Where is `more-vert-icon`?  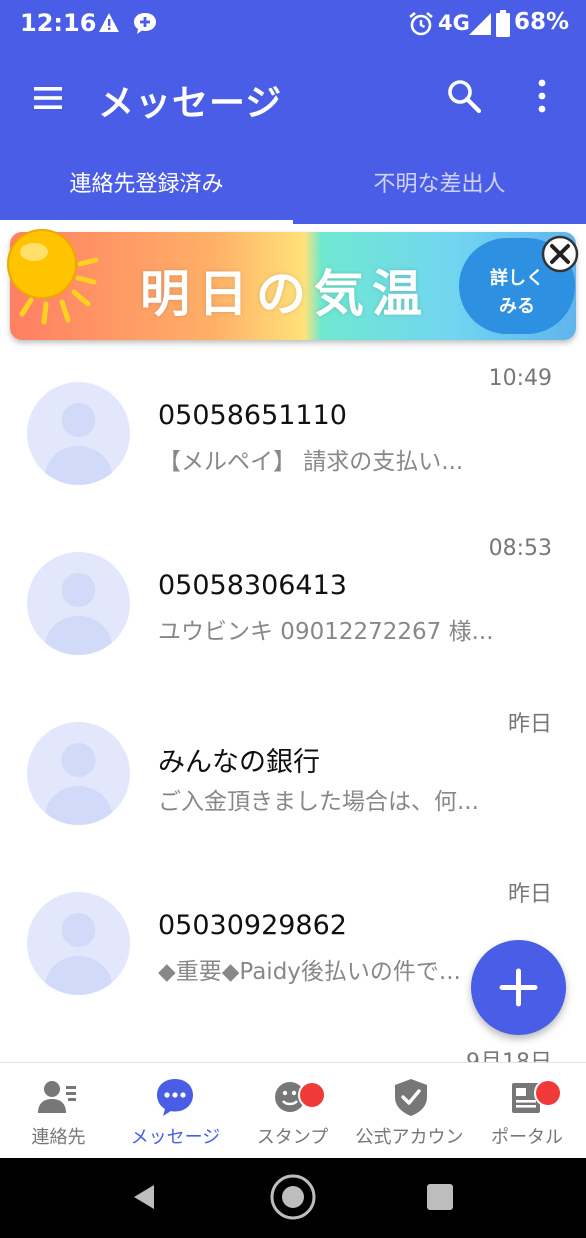
more-vert-icon is located at coordinates (542, 96).